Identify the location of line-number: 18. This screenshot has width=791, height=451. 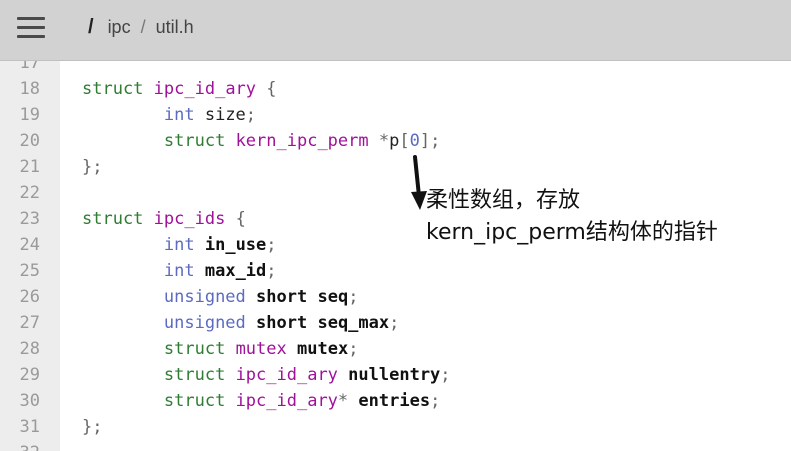
(29, 89).